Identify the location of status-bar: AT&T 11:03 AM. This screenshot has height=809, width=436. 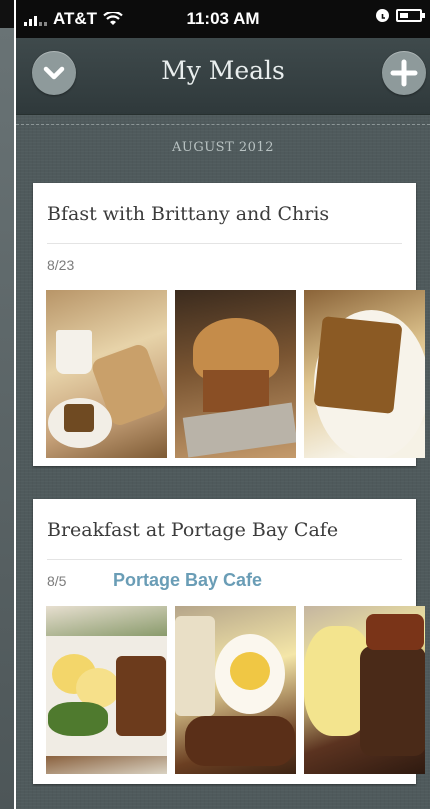
(223, 19).